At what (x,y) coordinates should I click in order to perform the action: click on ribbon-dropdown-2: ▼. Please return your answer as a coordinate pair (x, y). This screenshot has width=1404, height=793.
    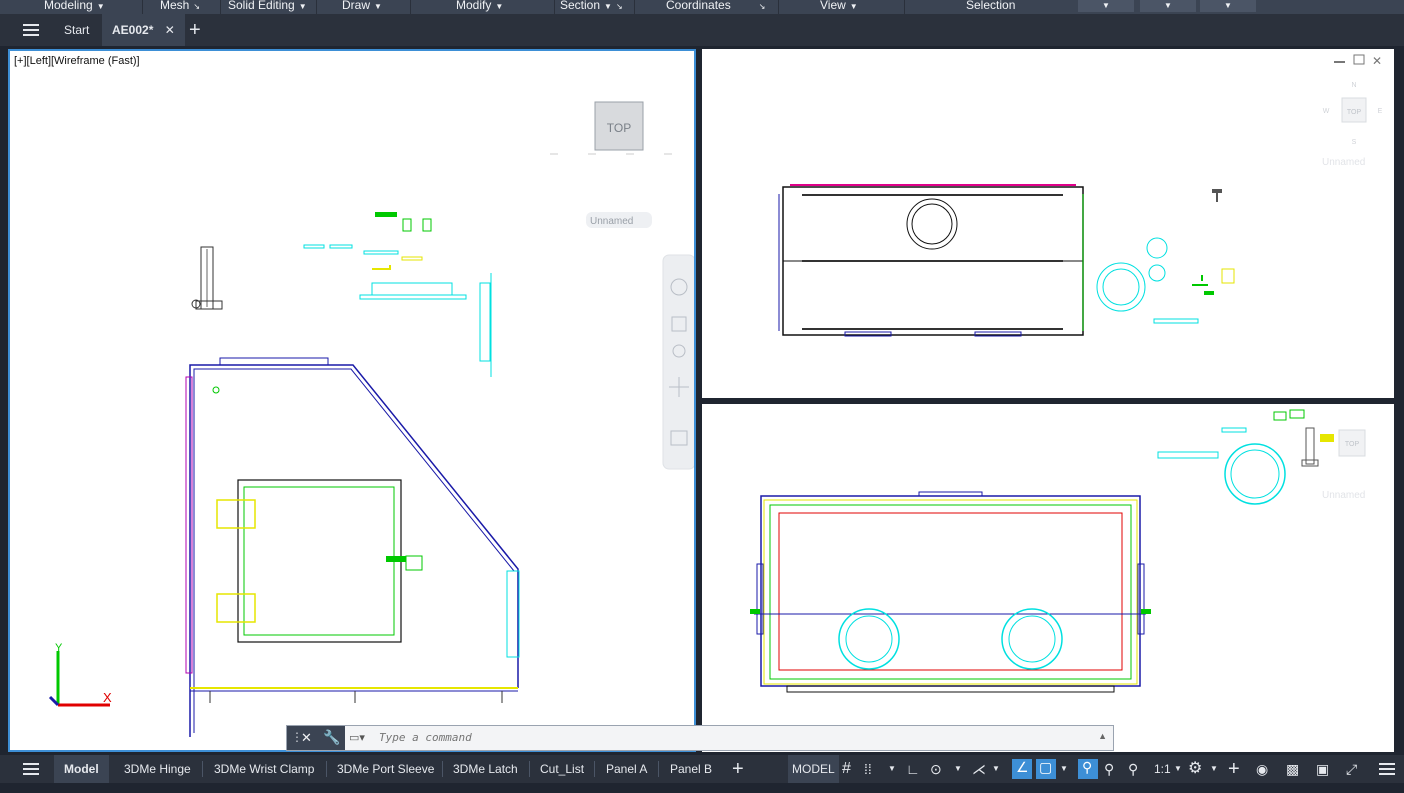
    Looking at the image, I should click on (1168, 6).